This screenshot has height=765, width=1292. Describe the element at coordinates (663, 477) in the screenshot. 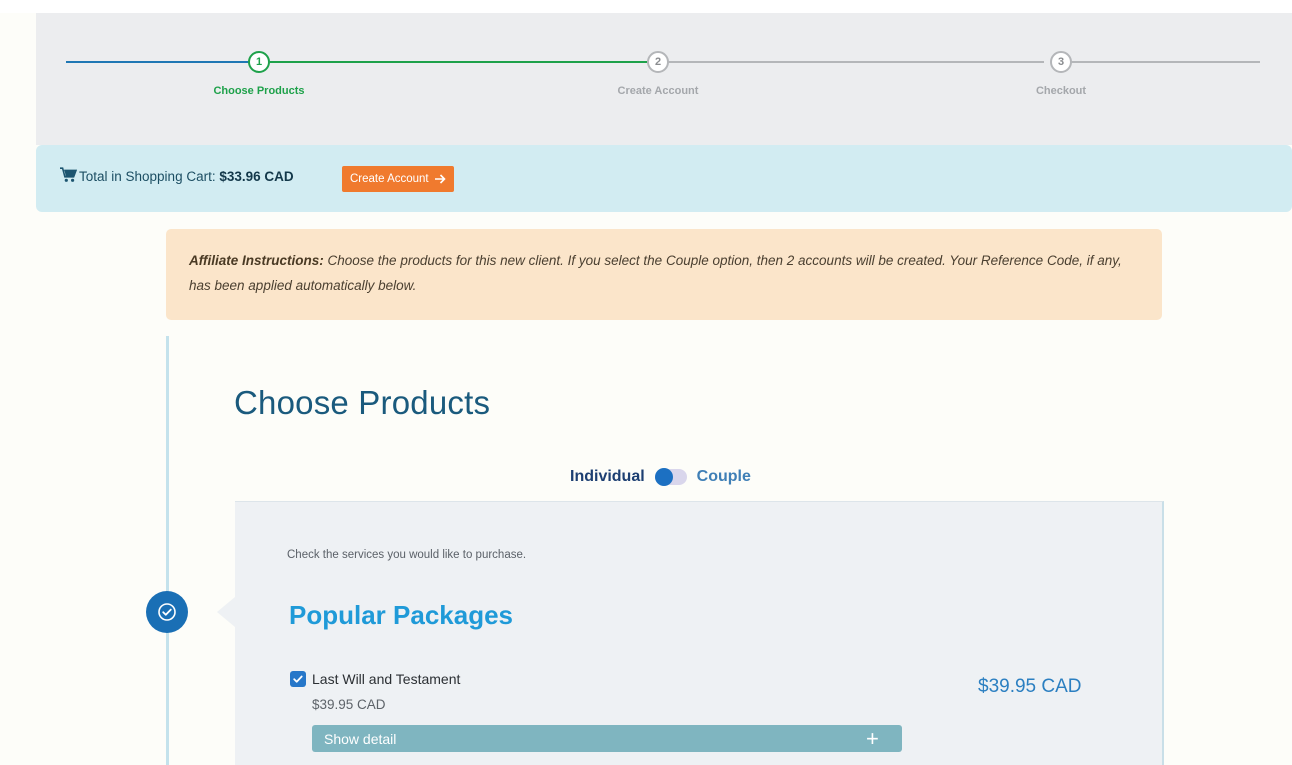

I see `toggle-knob` at that location.